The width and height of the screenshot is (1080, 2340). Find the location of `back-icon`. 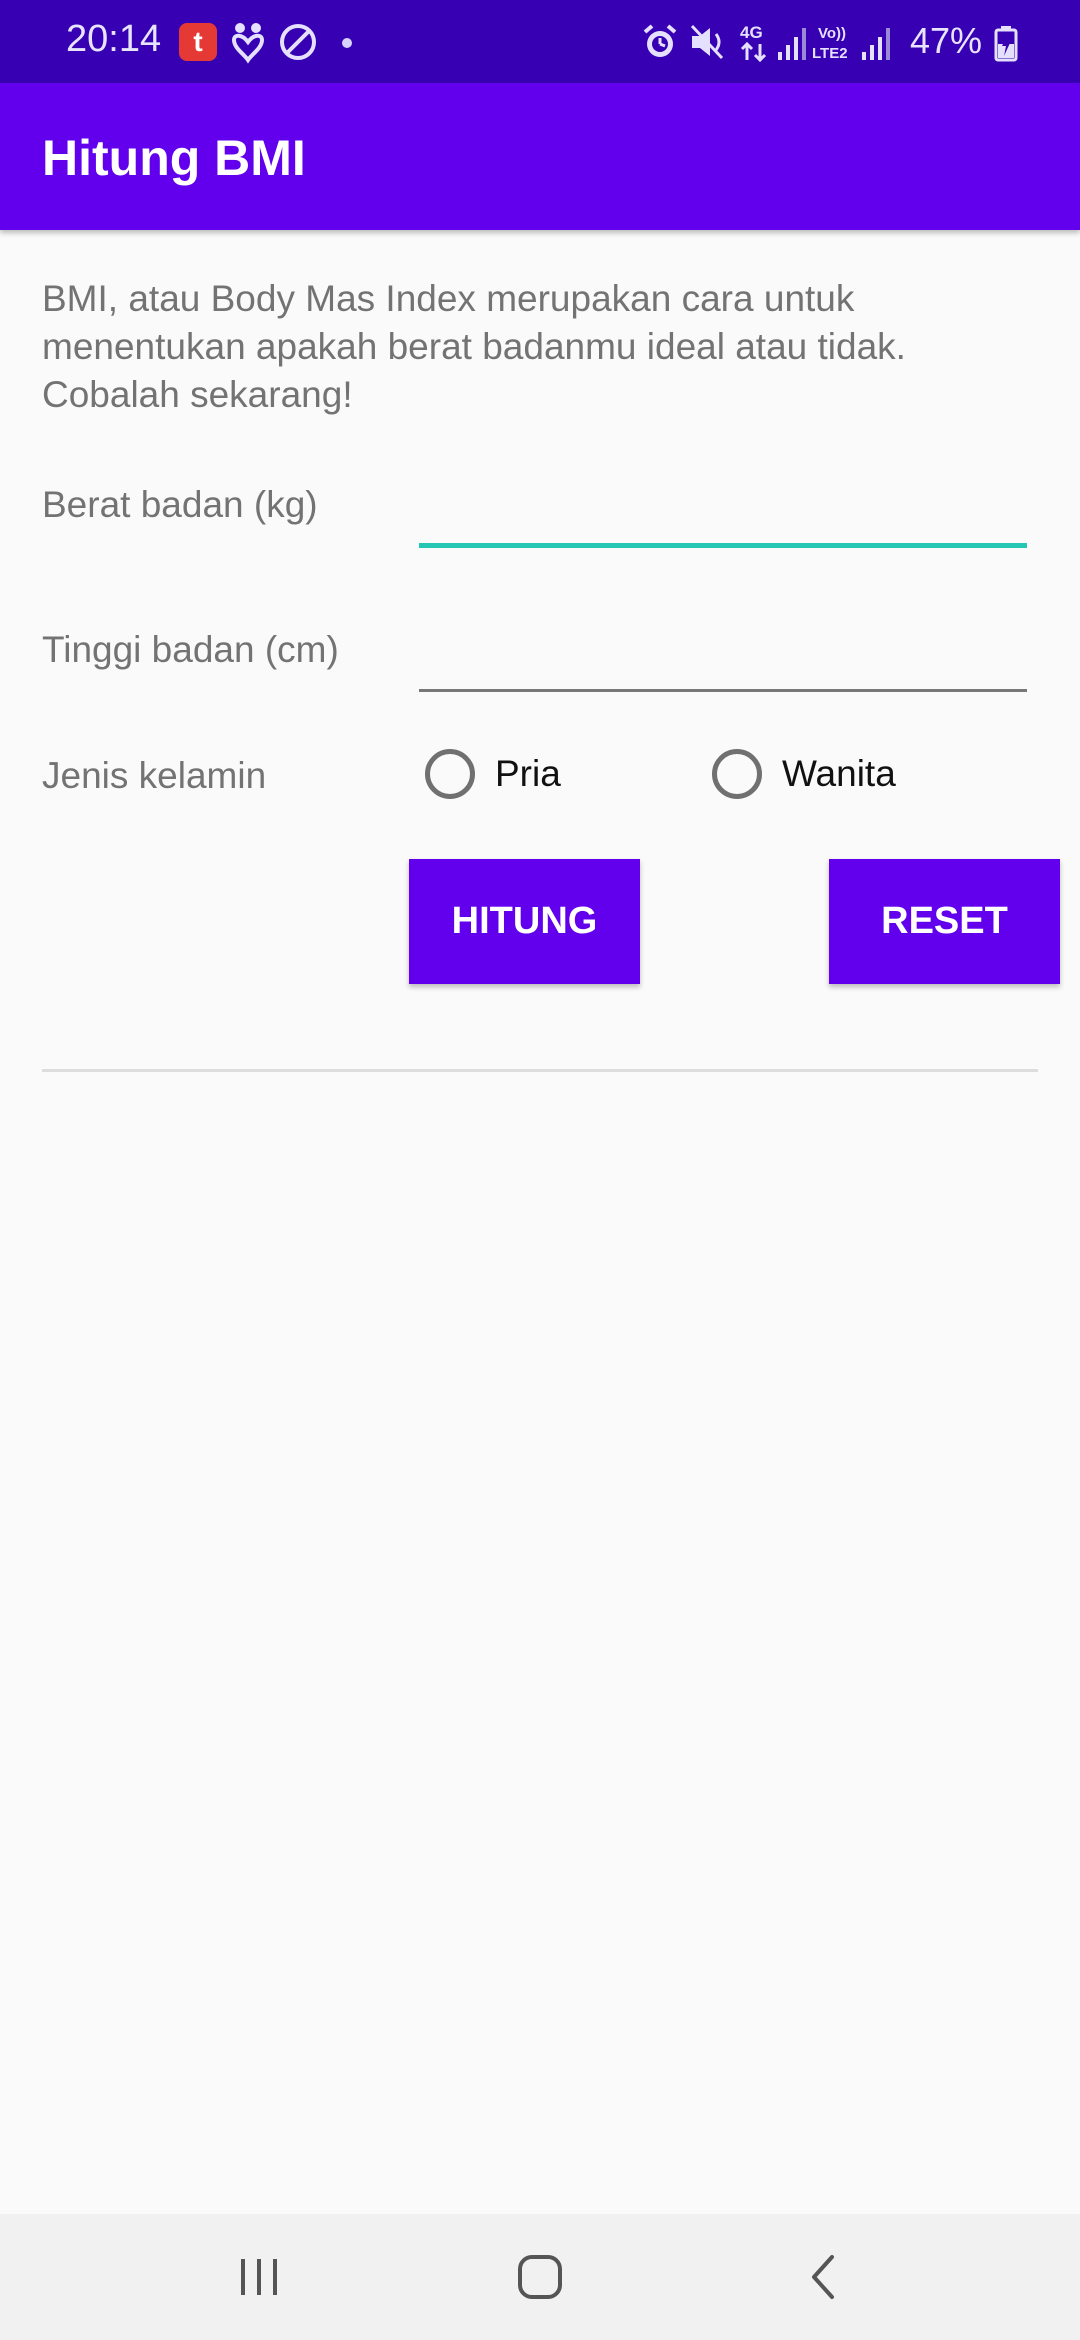

back-icon is located at coordinates (823, 2279).